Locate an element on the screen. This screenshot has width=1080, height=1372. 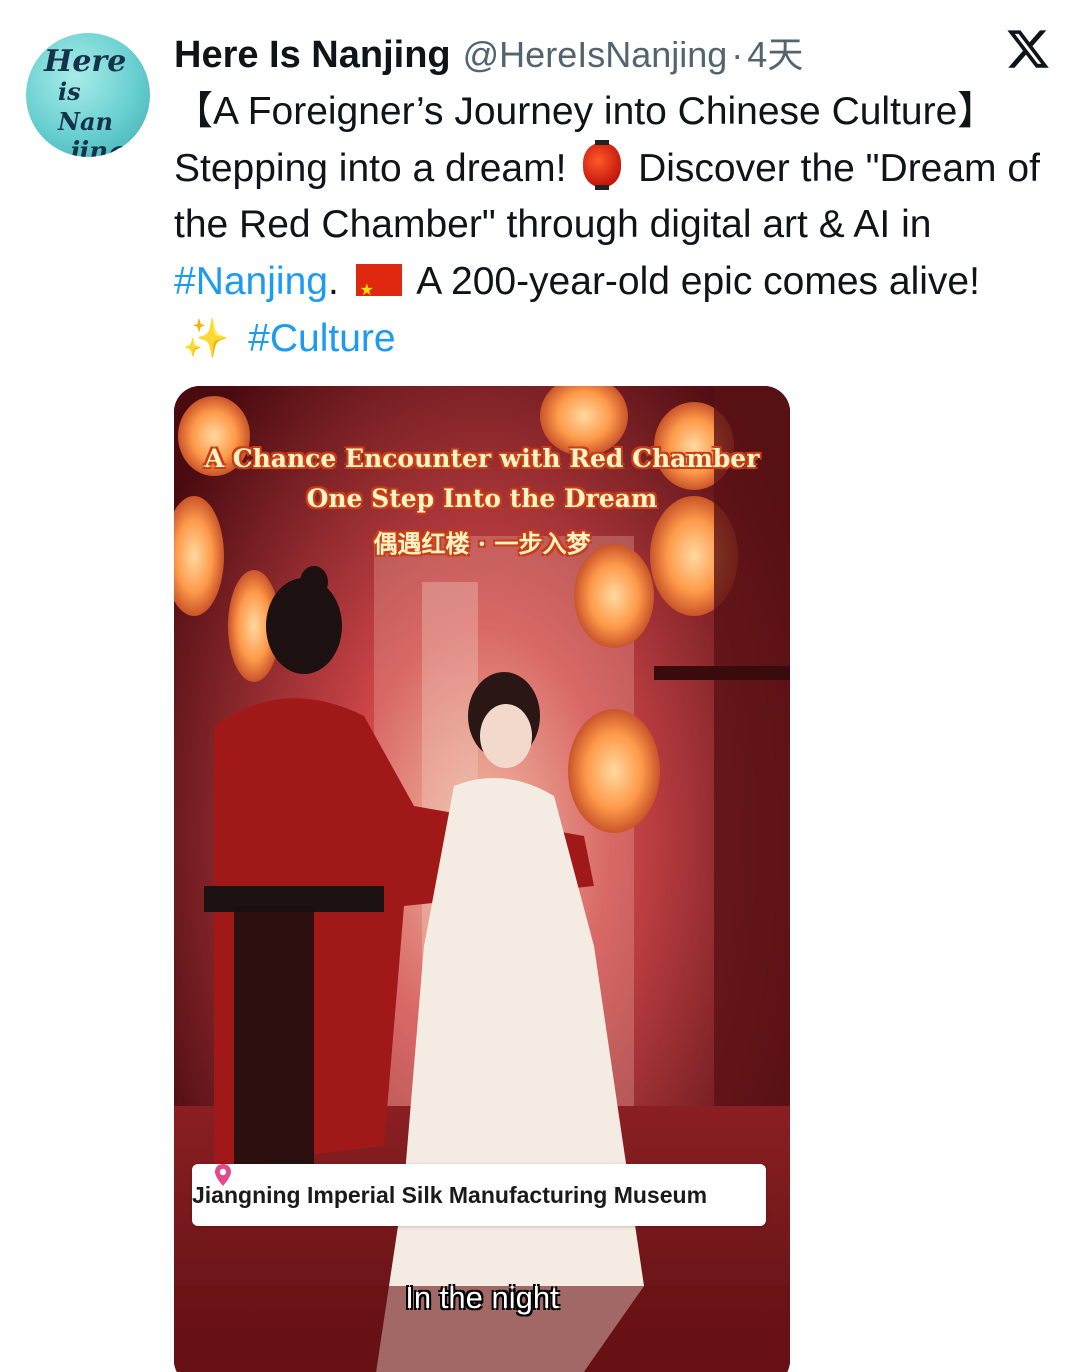
text-segment is located at coordinates (242, 338).